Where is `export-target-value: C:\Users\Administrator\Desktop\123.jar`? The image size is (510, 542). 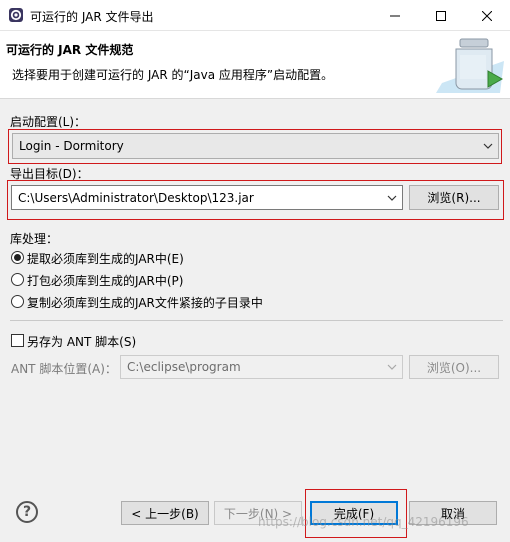
export-target-value: C:\Users\Administrator\Desktop\123.jar is located at coordinates (136, 197).